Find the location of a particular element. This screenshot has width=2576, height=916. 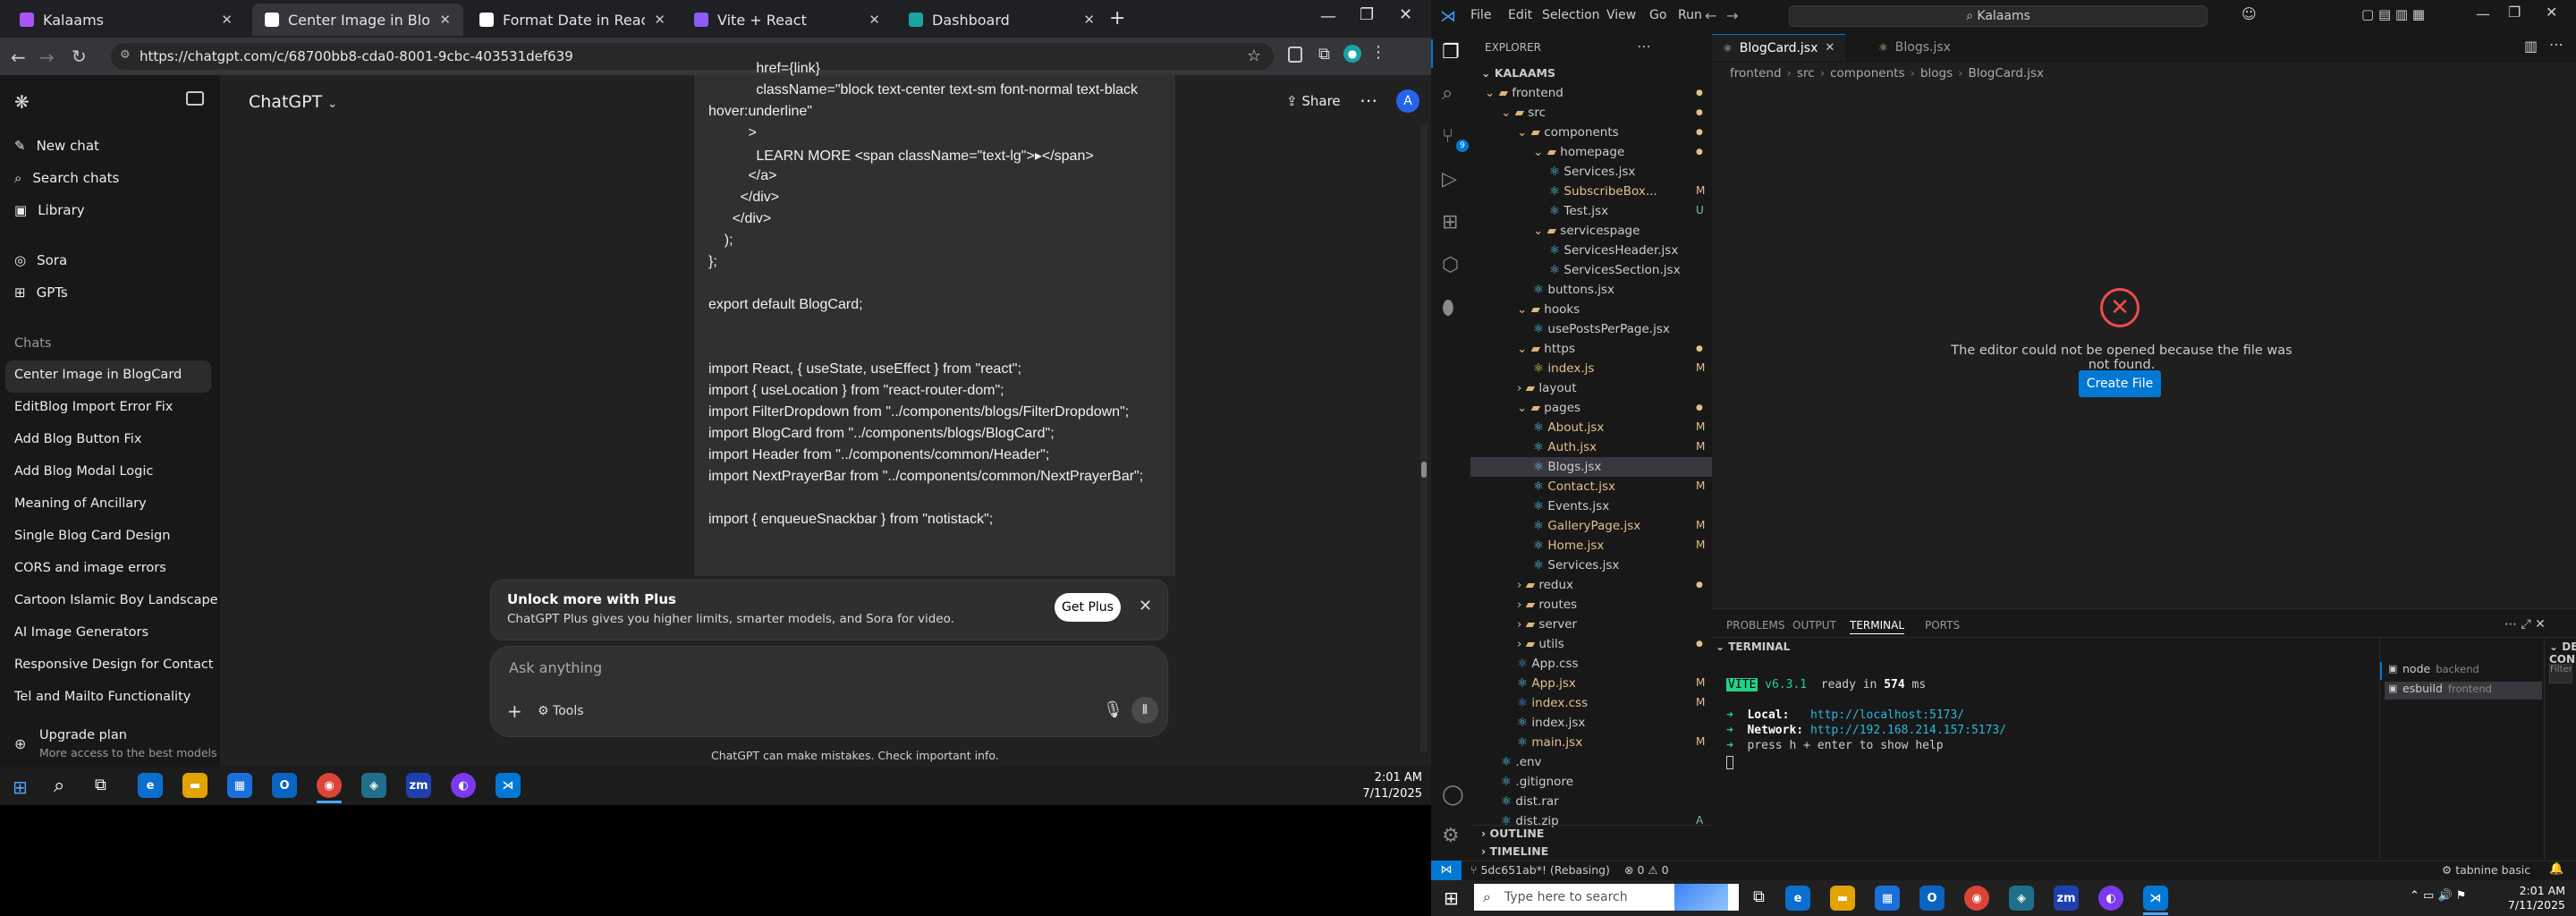

back-icon: ← is located at coordinates (18, 57).